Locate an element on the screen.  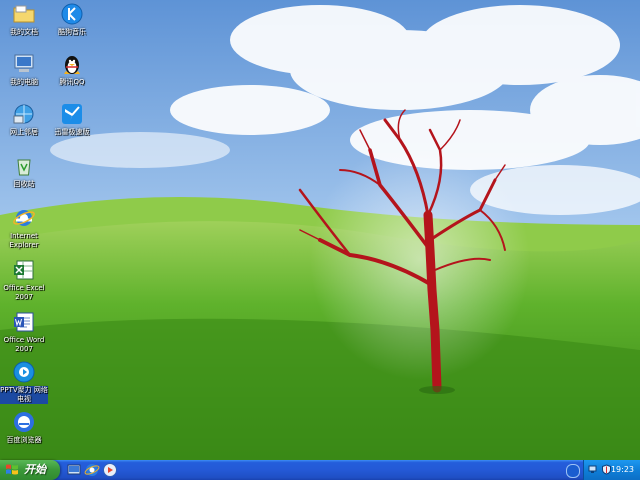
folder-icon is located at coordinates (24, 14).